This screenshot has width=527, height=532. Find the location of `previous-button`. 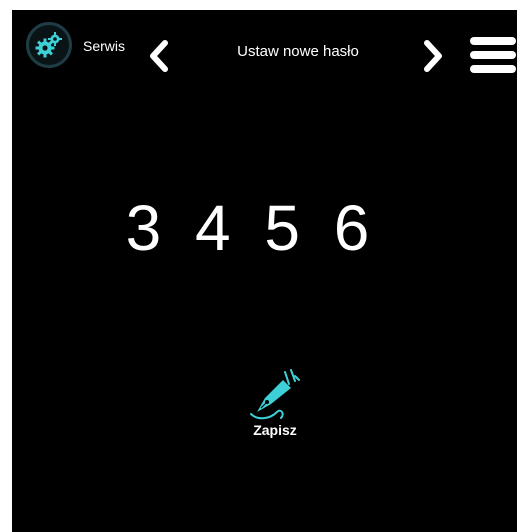

previous-button is located at coordinates (159, 56).